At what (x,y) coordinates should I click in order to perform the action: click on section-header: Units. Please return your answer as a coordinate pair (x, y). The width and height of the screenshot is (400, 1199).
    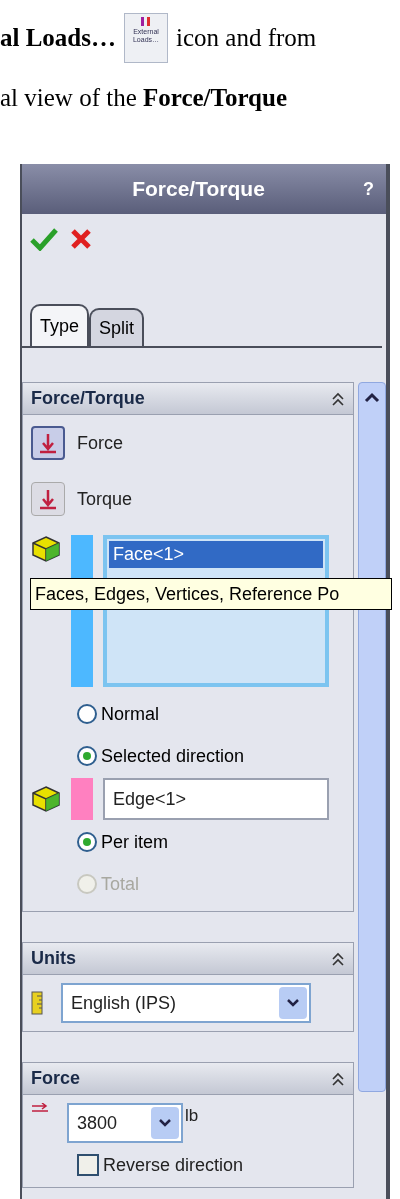
    Looking at the image, I should click on (188, 959).